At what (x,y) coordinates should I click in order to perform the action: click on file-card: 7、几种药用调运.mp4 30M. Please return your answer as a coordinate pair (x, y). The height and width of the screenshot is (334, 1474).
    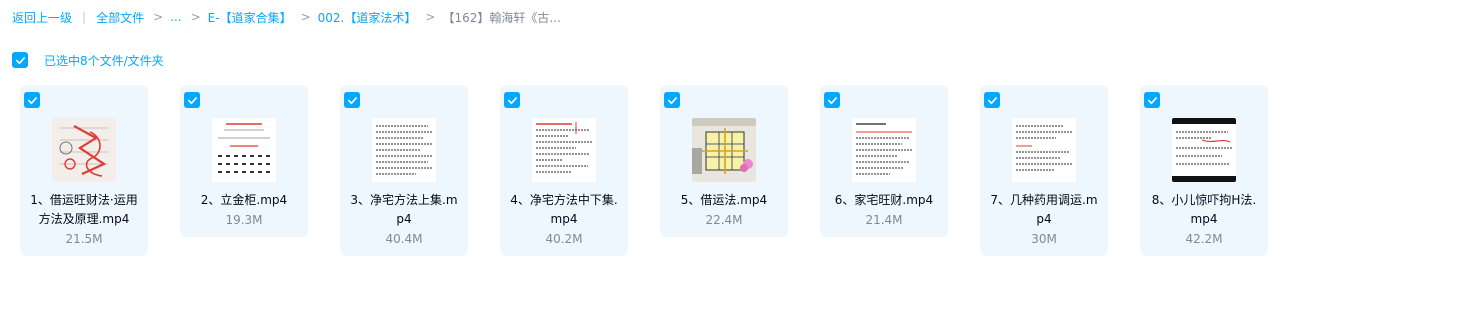
    Looking at the image, I should click on (1044, 170).